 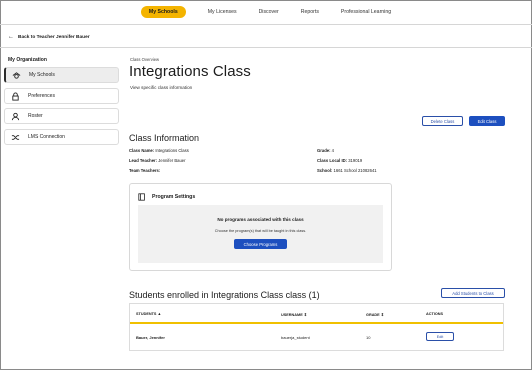 I want to click on lock-icon, so click(x=15, y=96).